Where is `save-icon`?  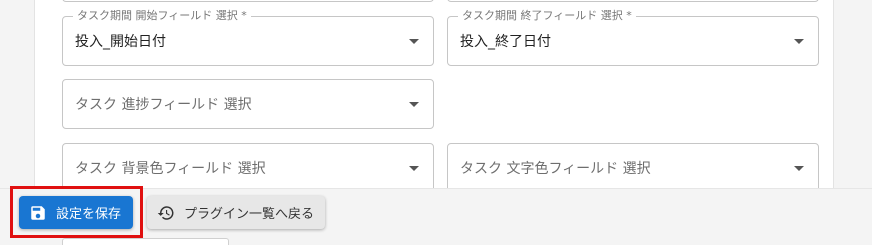
save-icon is located at coordinates (38, 213).